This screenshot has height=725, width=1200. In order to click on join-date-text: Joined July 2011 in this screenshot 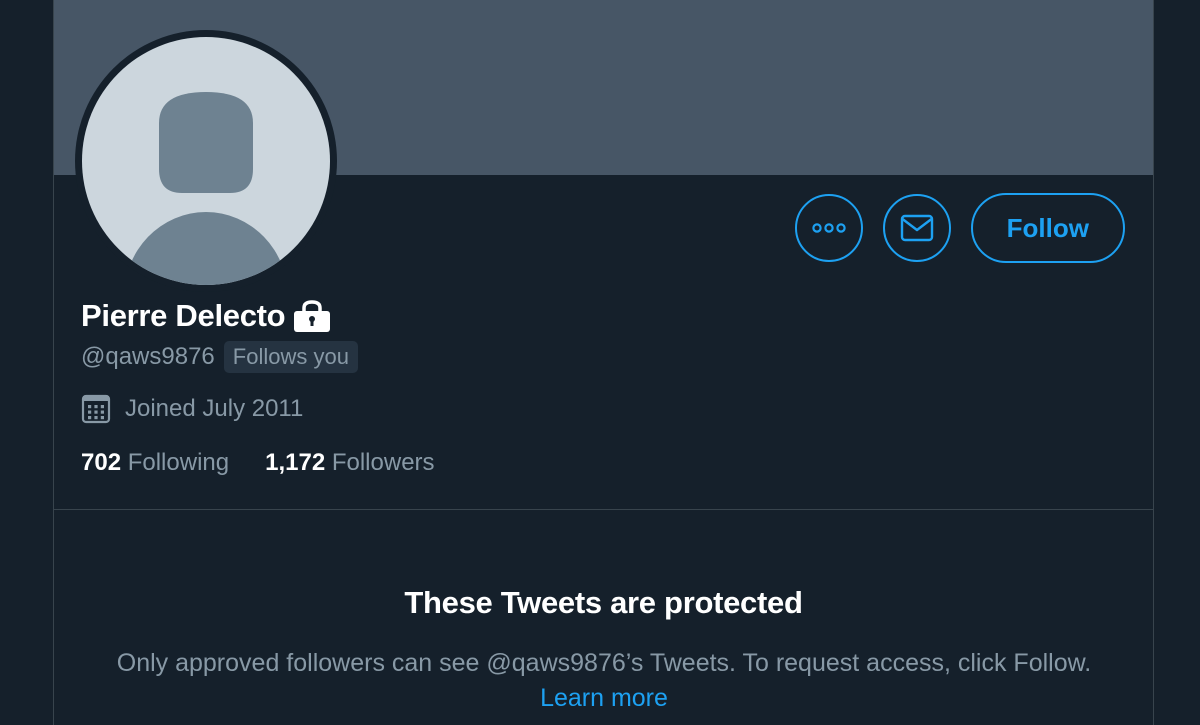, I will do `click(214, 408)`.